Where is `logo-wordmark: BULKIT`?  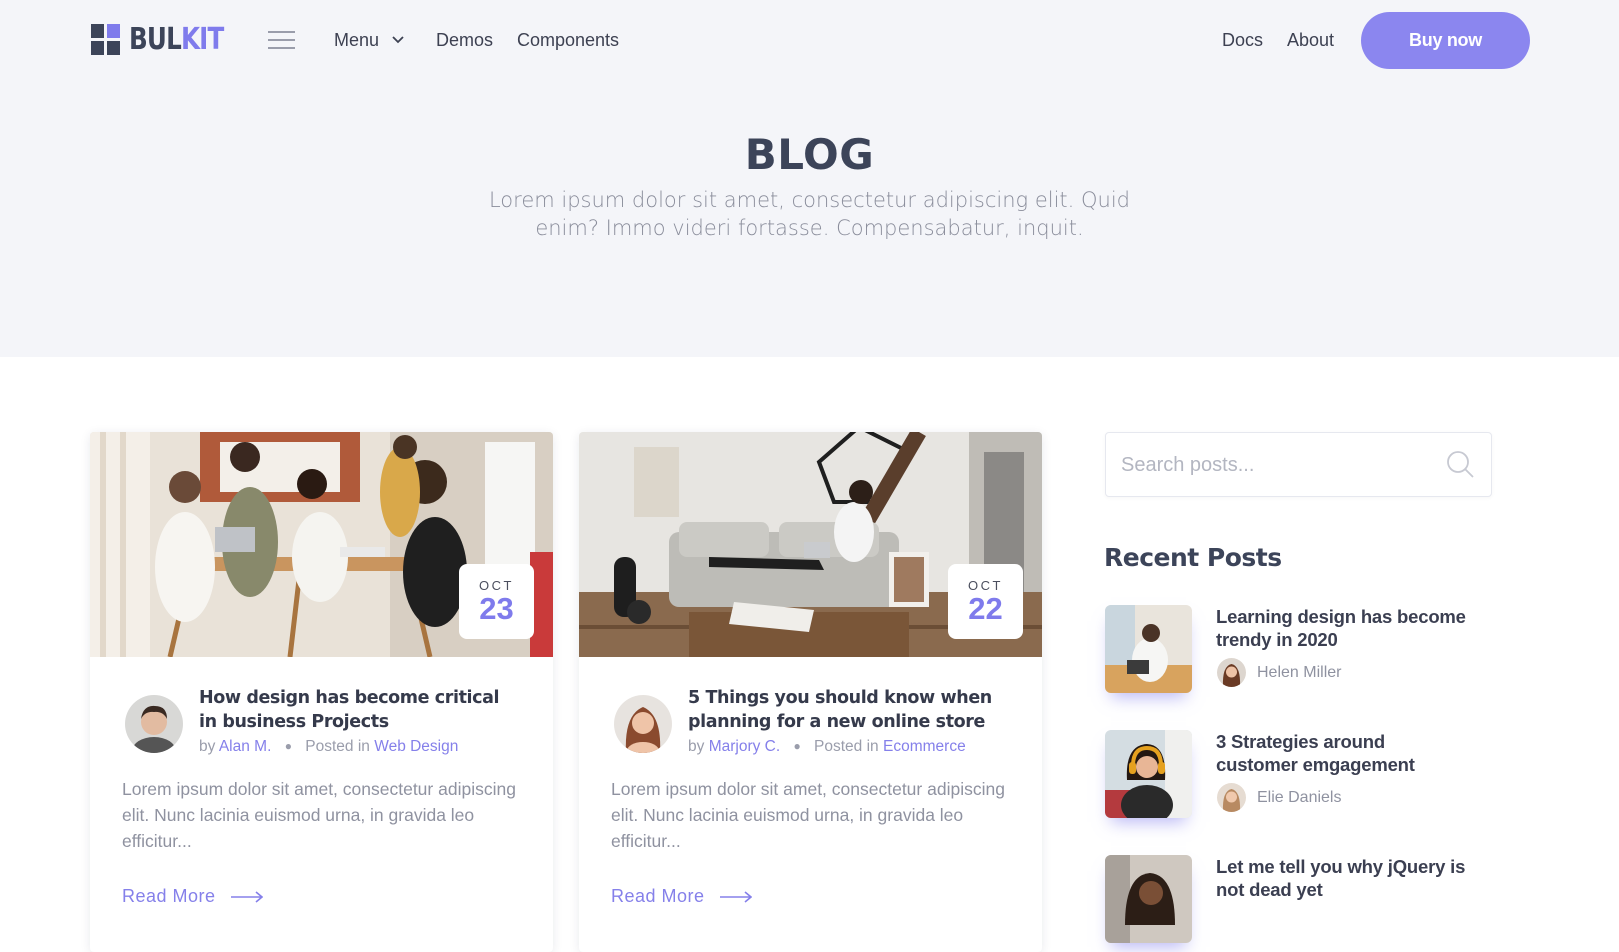
logo-wordmark: BULKIT is located at coordinates (176, 39).